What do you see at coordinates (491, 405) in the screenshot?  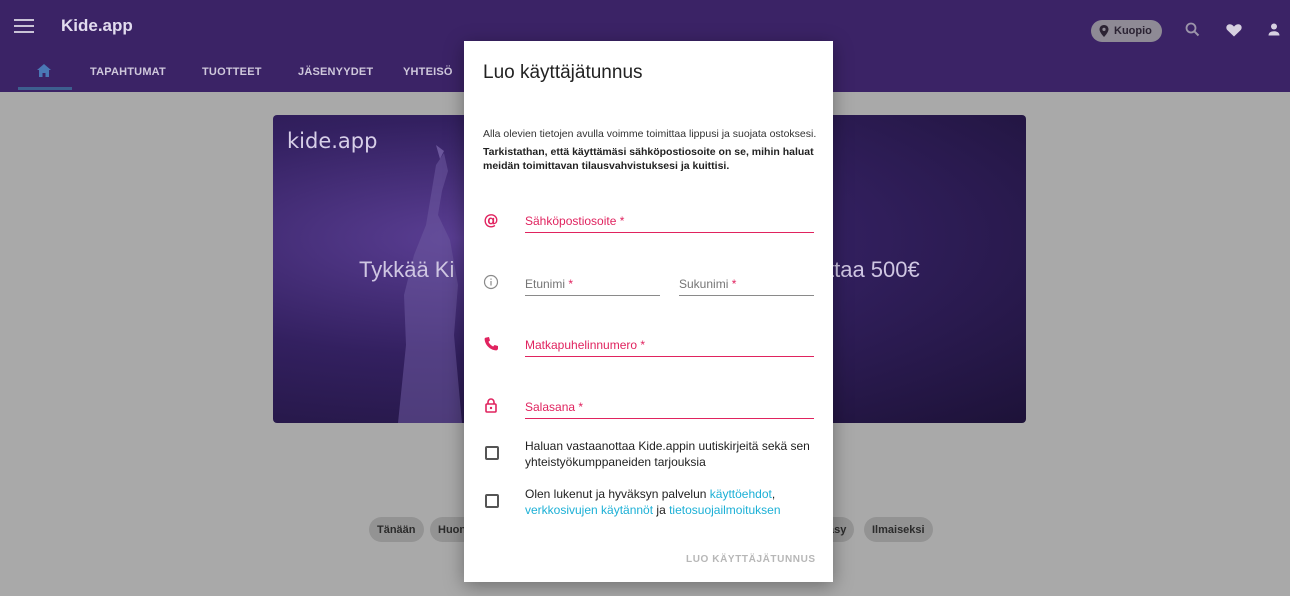 I see `lock-icon` at bounding box center [491, 405].